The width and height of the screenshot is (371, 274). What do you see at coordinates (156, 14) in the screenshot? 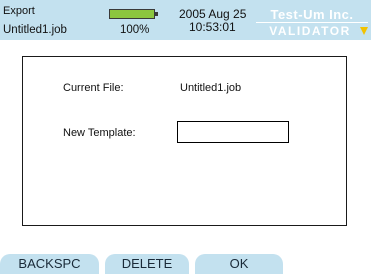
I see `battery-tip` at bounding box center [156, 14].